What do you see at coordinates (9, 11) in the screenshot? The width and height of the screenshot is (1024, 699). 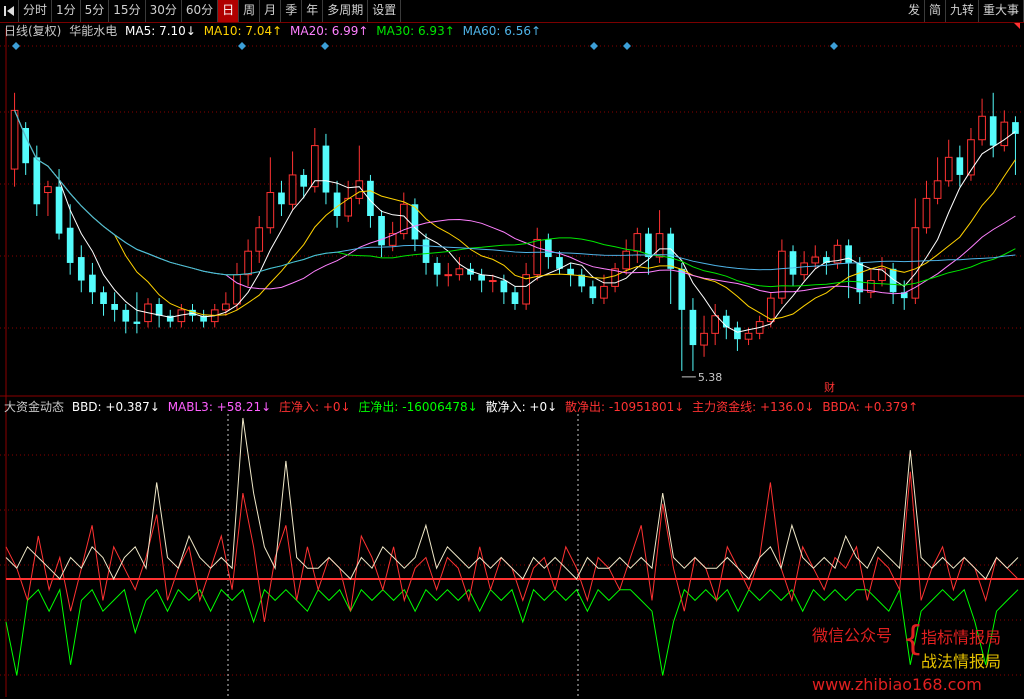 I see `play-back-icon` at bounding box center [9, 11].